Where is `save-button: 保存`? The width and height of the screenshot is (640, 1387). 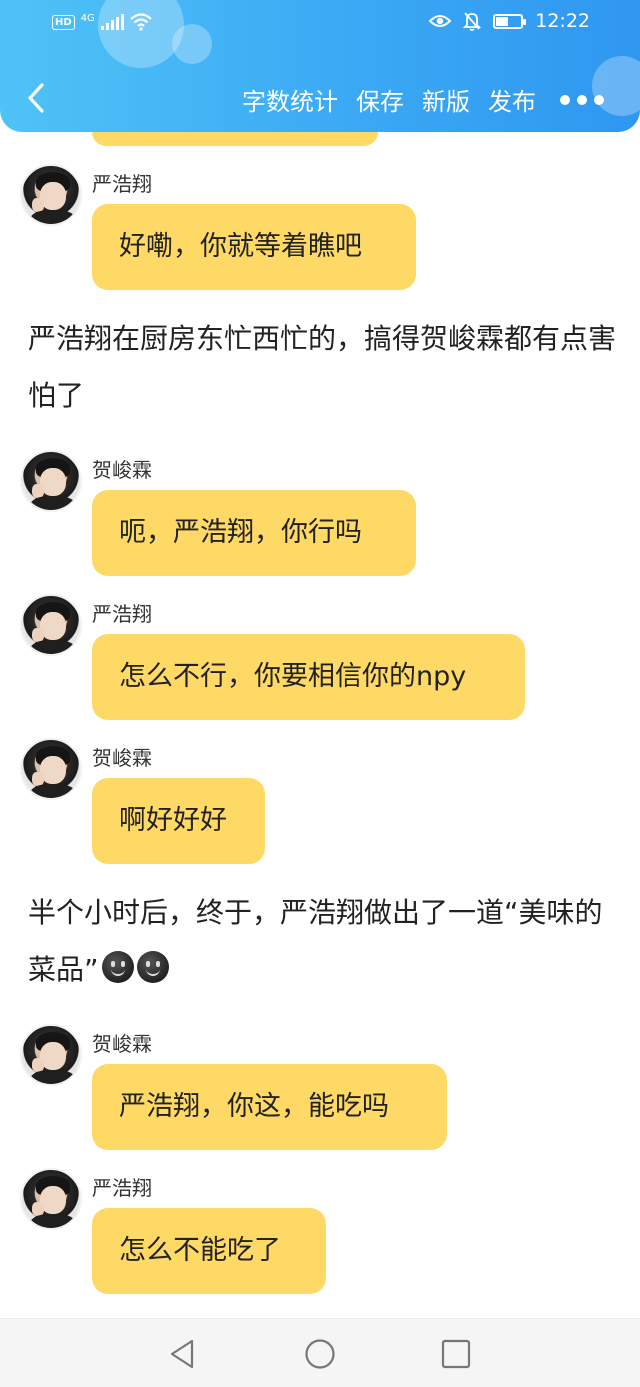 save-button: 保存 is located at coordinates (380, 99).